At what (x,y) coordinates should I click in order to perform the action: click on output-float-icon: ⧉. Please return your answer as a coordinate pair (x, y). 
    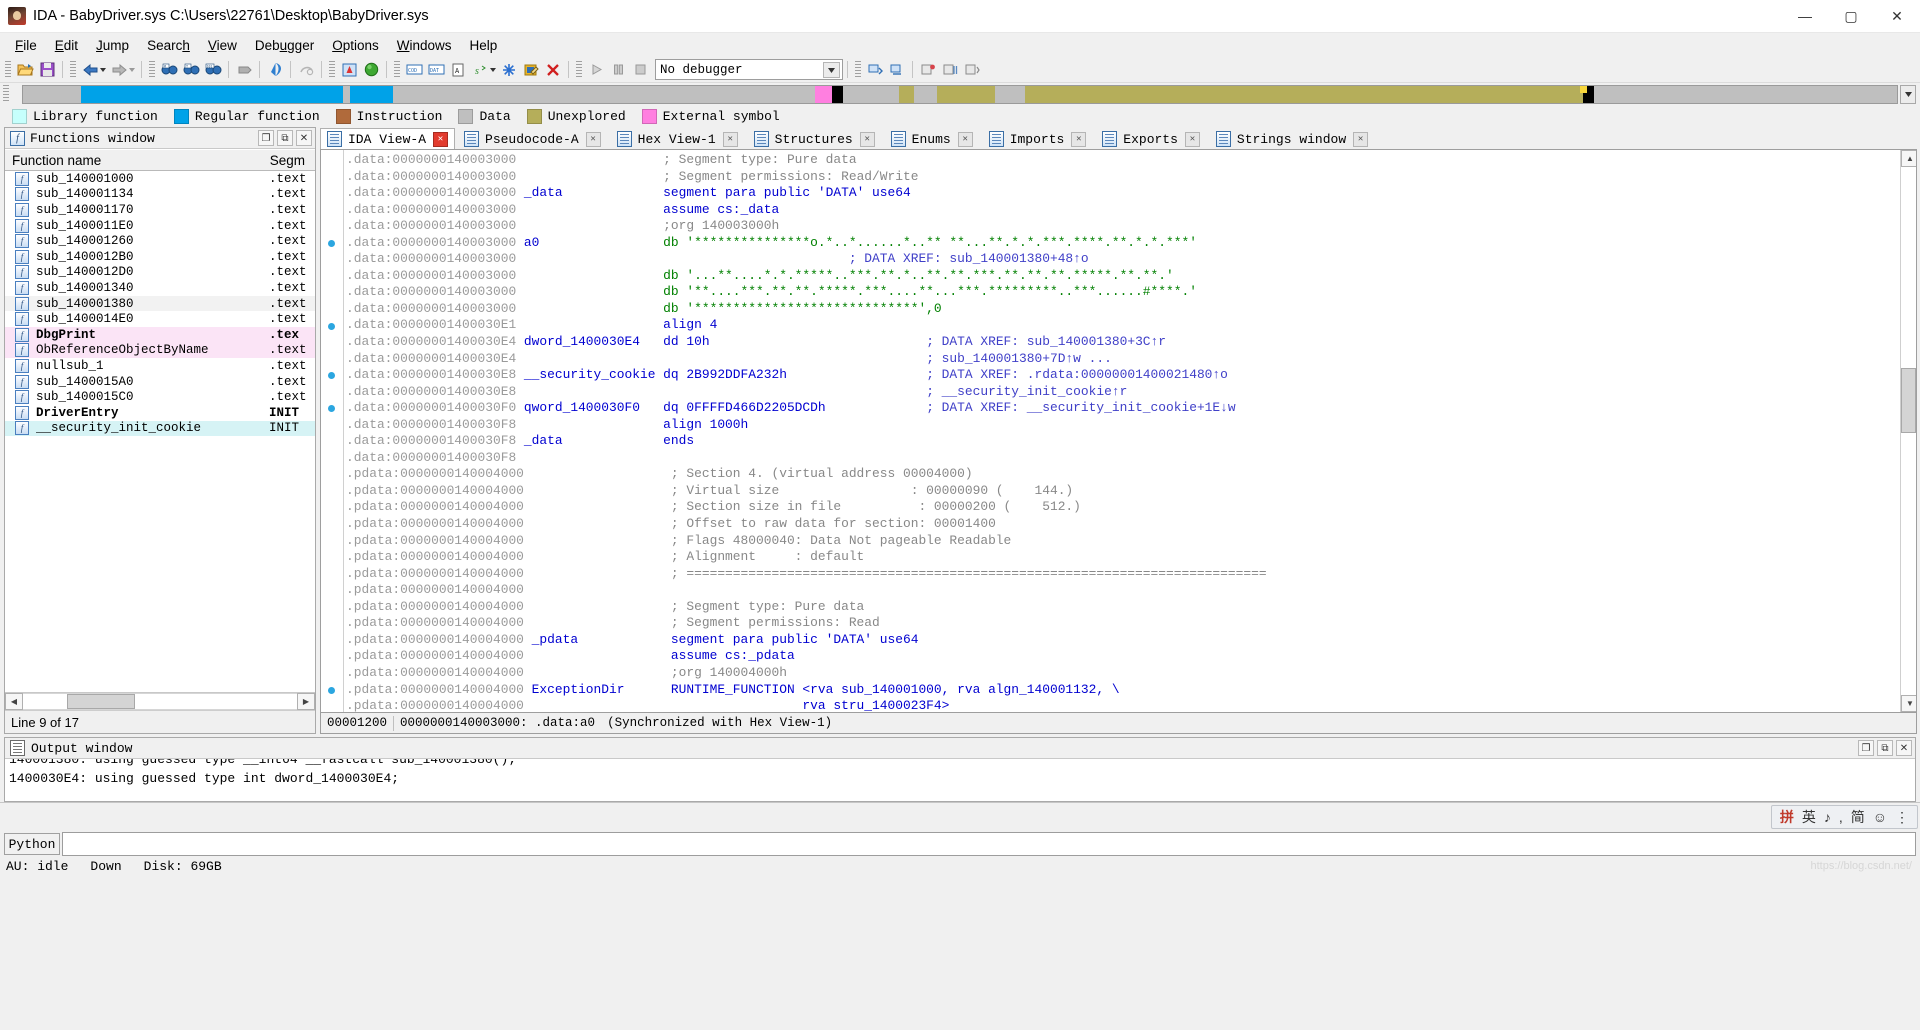
    Looking at the image, I should click on (1885, 748).